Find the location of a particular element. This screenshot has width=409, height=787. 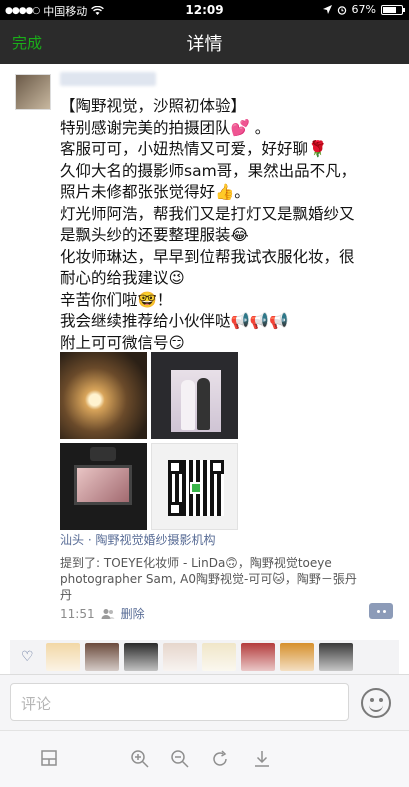

post-line: 照片未修都张张觉得好👍。 is located at coordinates (155, 192).